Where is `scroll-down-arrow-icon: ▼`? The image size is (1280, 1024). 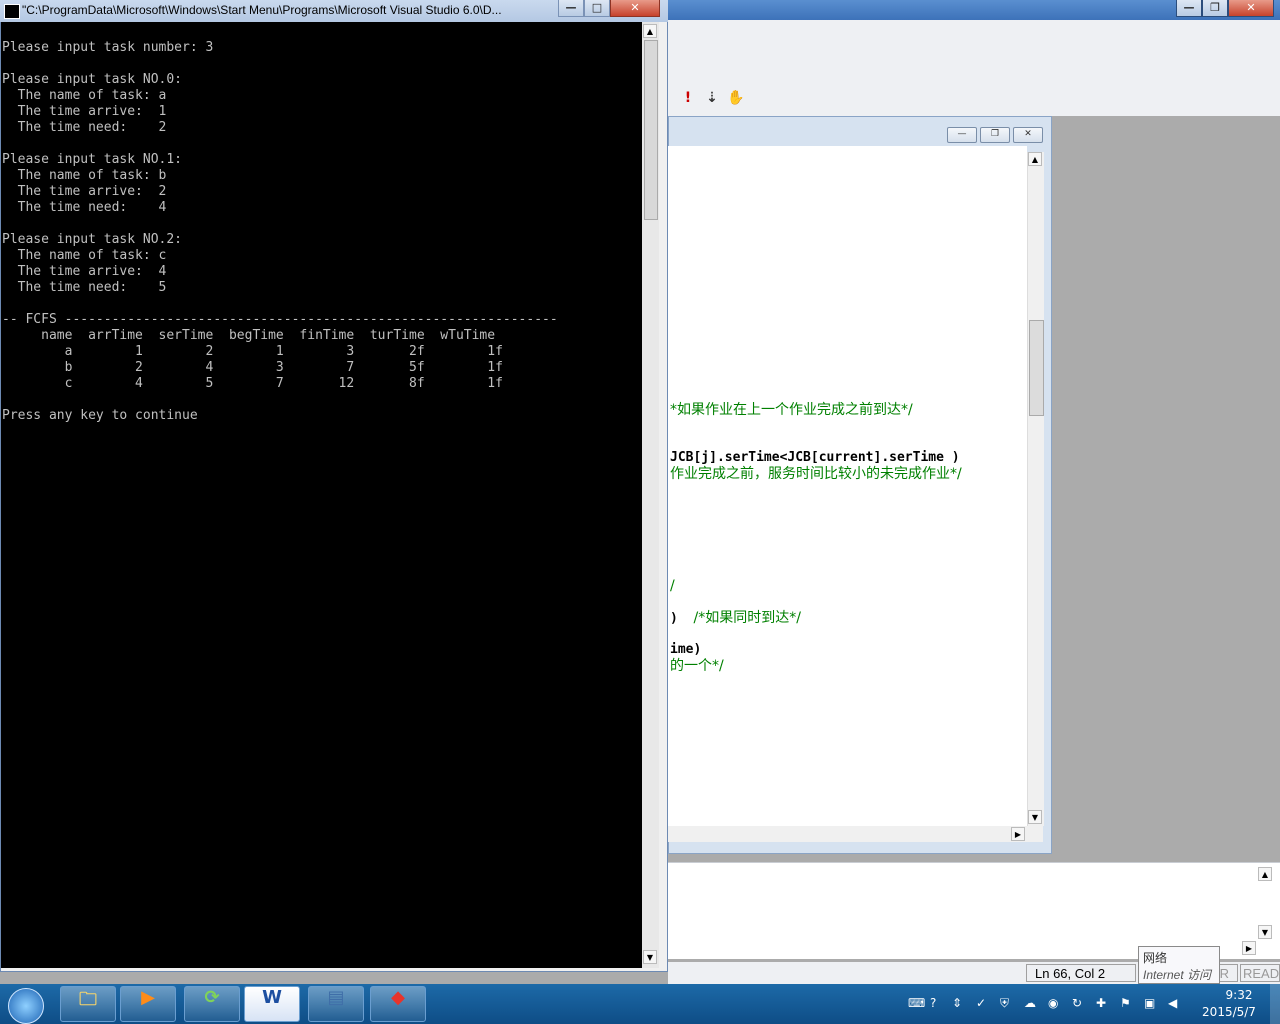 scroll-down-arrow-icon: ▼ is located at coordinates (1035, 817).